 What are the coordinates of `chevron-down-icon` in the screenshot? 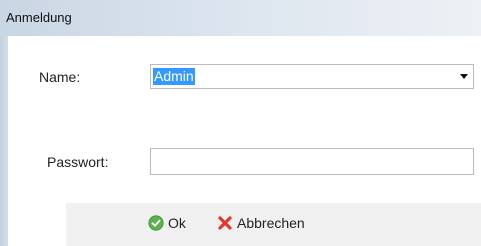 It's located at (464, 76).